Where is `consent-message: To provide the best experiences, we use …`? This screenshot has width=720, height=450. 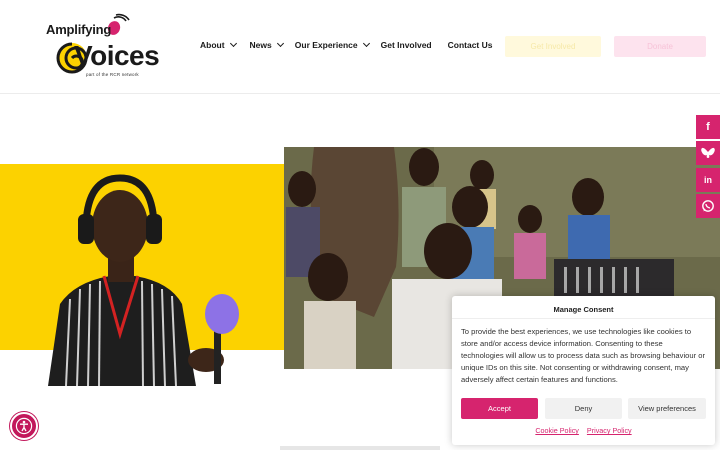 consent-message: To provide the best experiences, we use … is located at coordinates (583, 355).